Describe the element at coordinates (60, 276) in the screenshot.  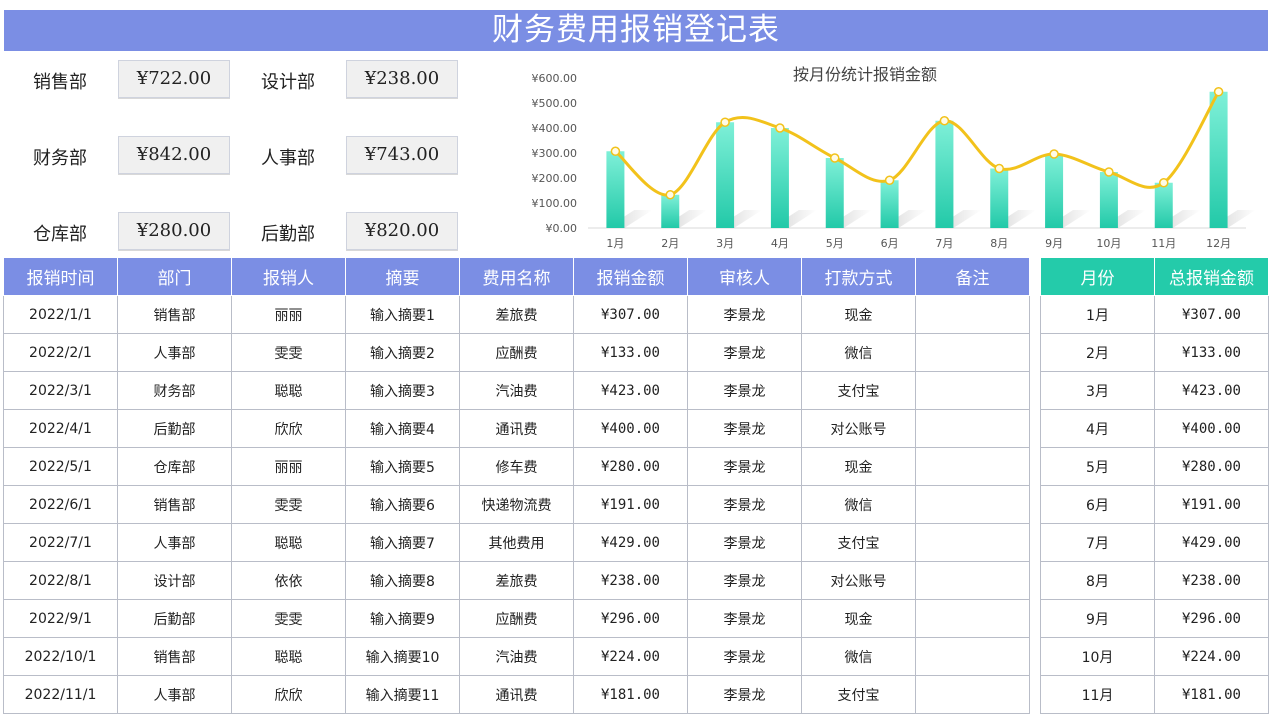
I see `column-header: 报销时间` at that location.